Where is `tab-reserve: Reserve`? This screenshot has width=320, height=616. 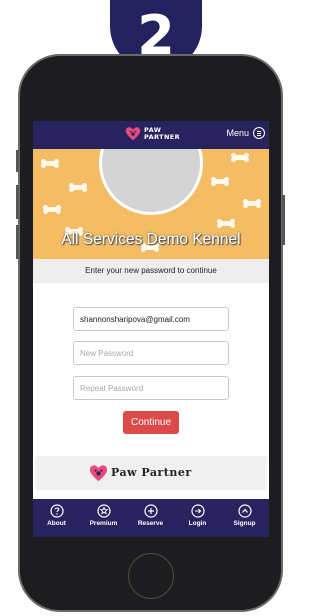
tab-reserve: Reserve is located at coordinates (150, 518).